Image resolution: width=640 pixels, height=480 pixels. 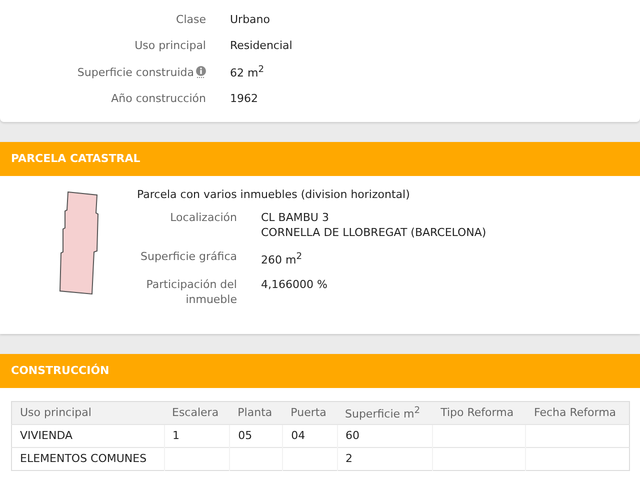 What do you see at coordinates (349, 459) in the screenshot?
I see `table-cell: 2` at bounding box center [349, 459].